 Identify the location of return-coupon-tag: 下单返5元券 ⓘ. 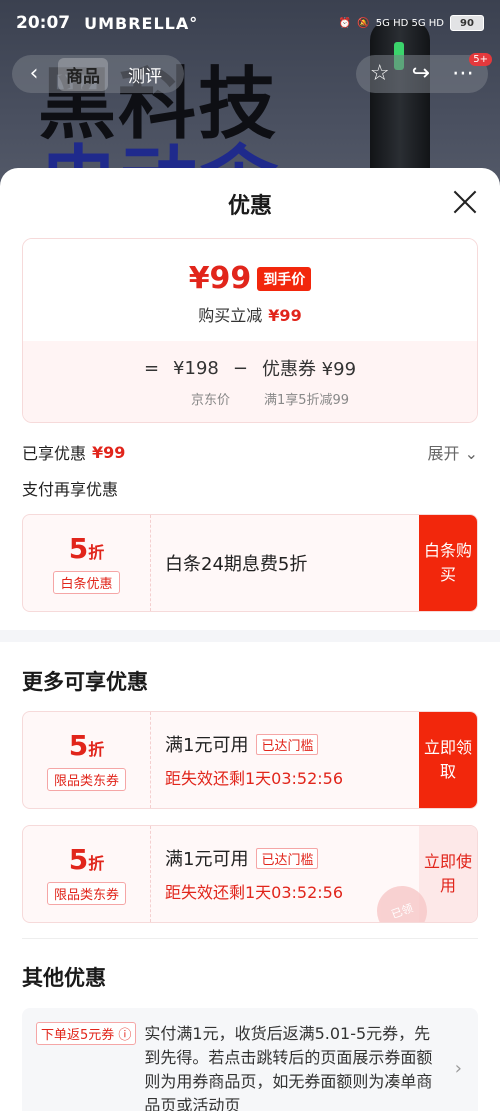
(86, 1033).